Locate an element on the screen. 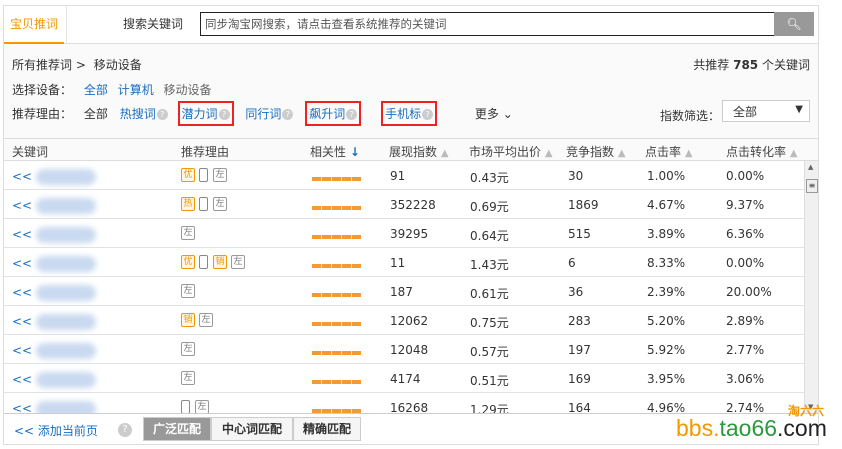  table-row: << 优左 91 0.43元 30 1.00% 0.00% is located at coordinates (404, 175).